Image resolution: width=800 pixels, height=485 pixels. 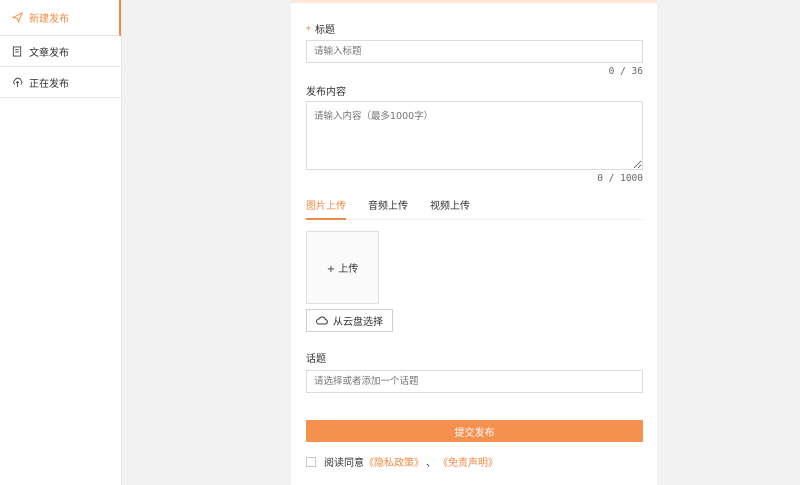 I want to click on content-counter: 0 / 1000, so click(x=620, y=178).